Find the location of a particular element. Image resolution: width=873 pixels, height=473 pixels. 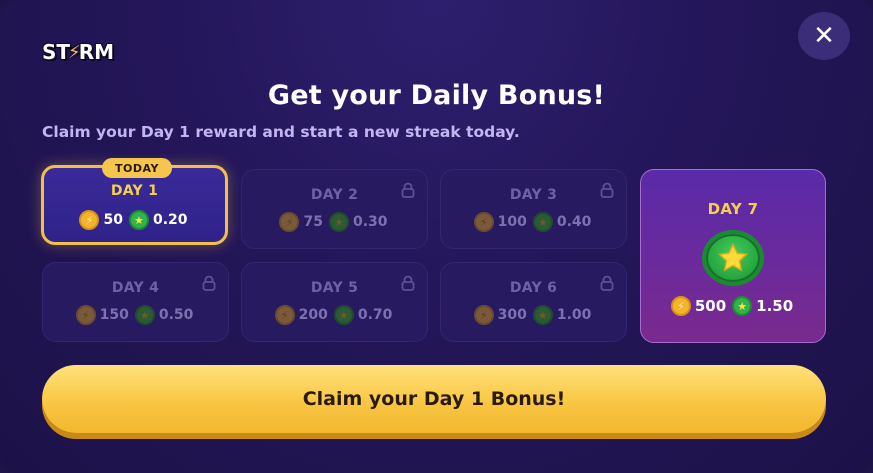

coin-amount: 300 is located at coordinates (512, 315).